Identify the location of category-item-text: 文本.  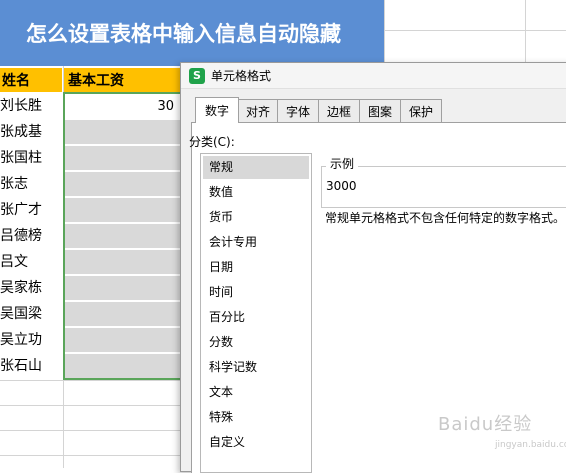
(256, 392).